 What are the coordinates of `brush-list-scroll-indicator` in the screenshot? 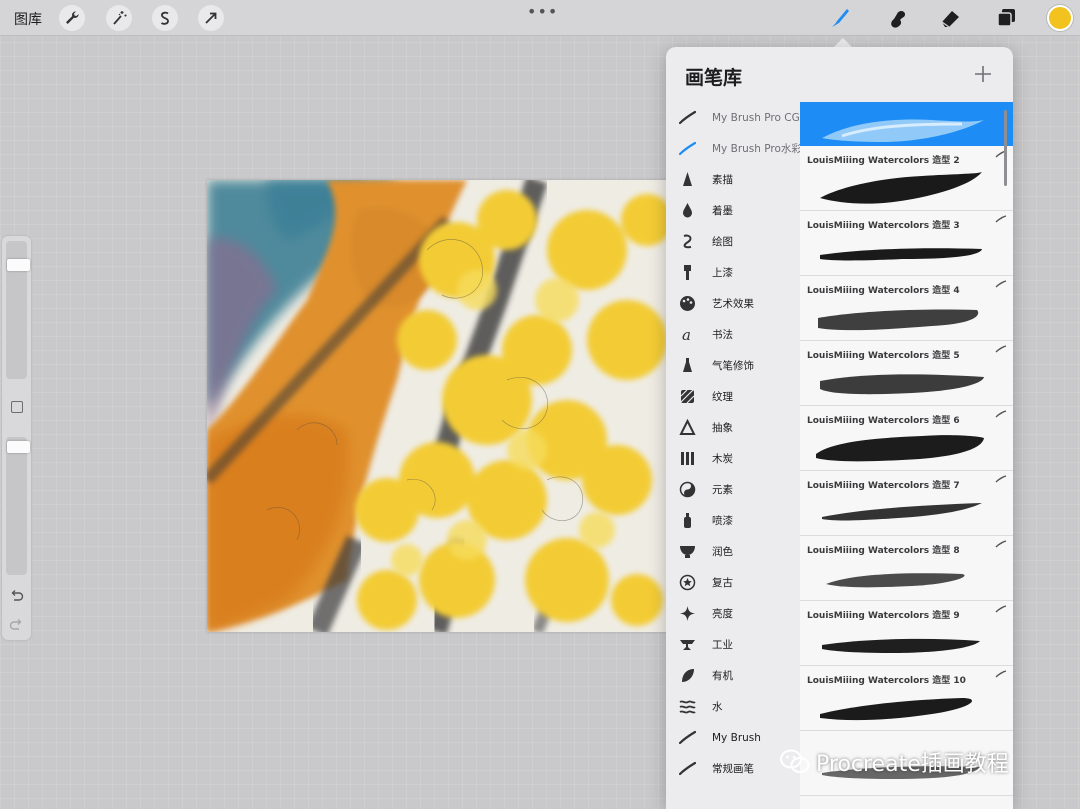 It's located at (1005, 148).